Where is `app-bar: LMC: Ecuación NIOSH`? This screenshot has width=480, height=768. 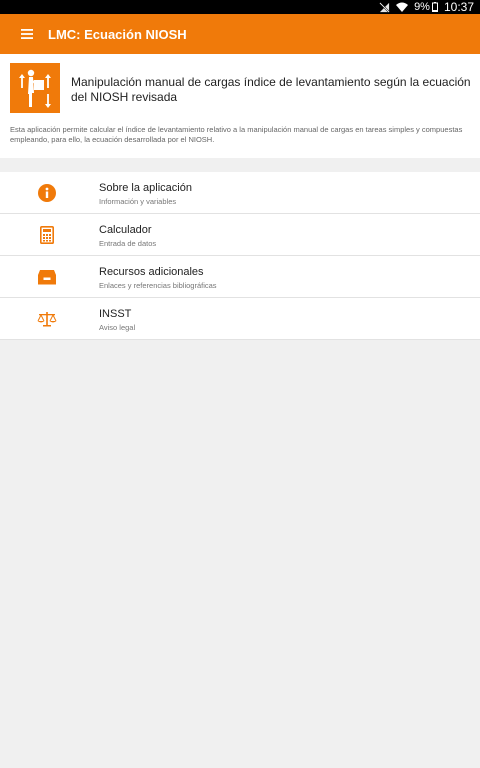
app-bar: LMC: Ecuación NIOSH is located at coordinates (240, 34).